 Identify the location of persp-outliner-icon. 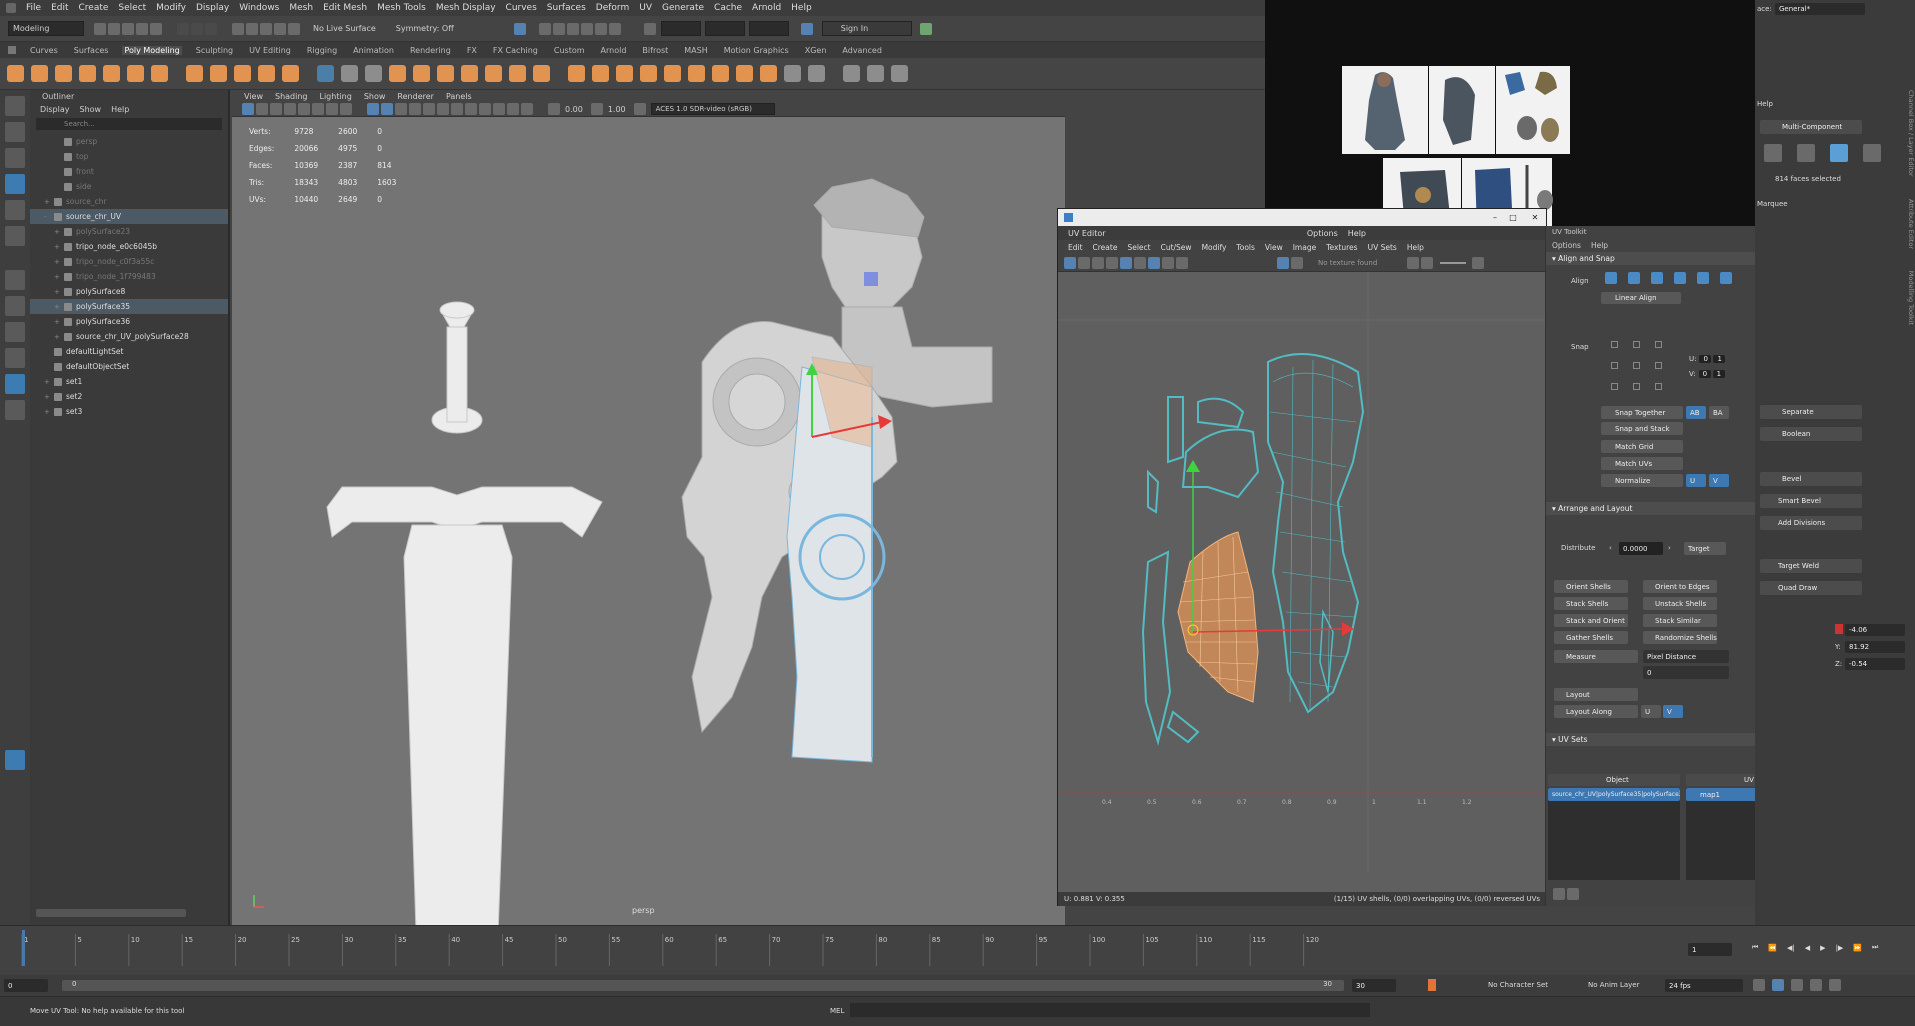
(15, 358).